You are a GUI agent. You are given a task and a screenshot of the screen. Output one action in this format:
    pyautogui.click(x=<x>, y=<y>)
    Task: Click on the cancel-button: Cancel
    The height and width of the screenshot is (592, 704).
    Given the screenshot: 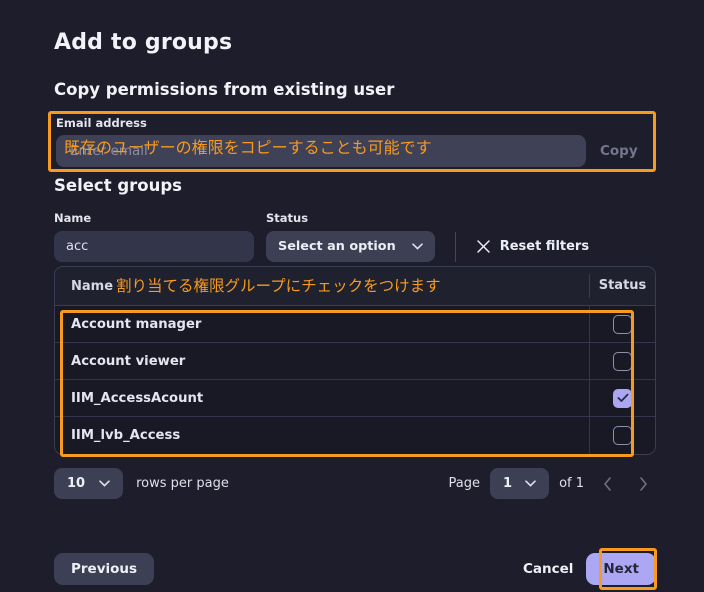 What is the action you would take?
    pyautogui.click(x=548, y=569)
    